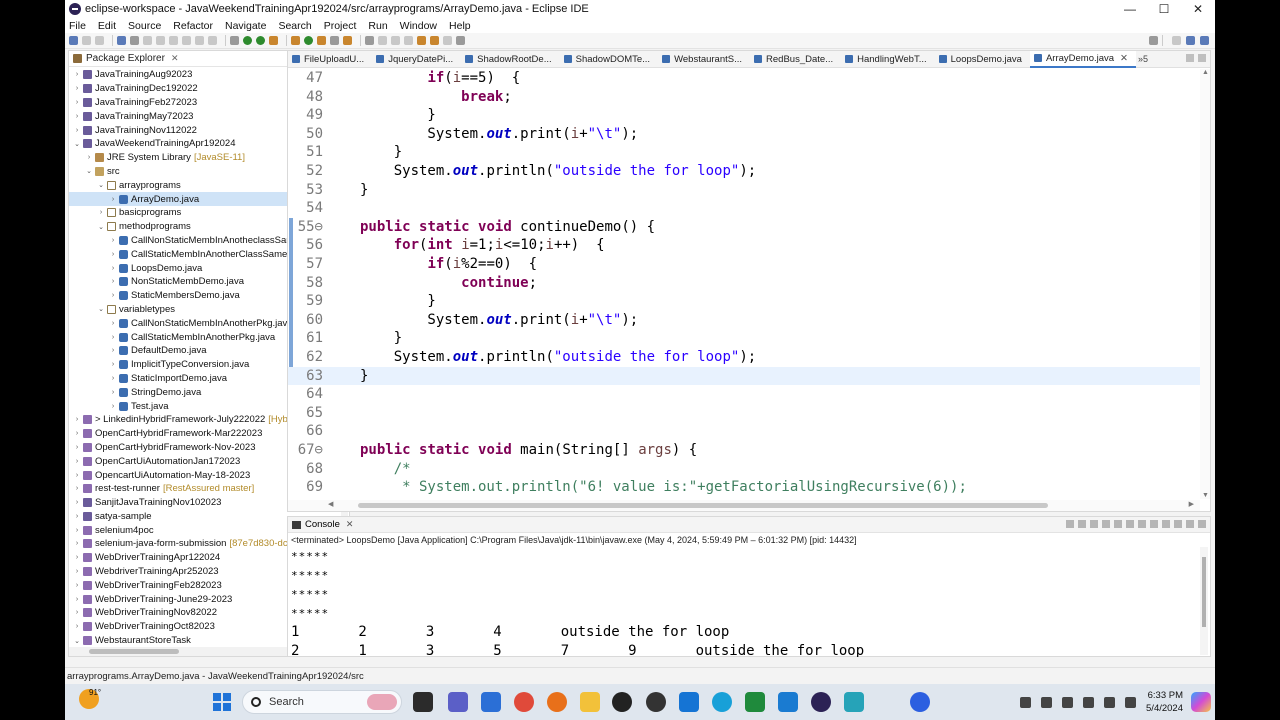  What do you see at coordinates (418, 26) in the screenshot?
I see `menu-window: Window` at bounding box center [418, 26].